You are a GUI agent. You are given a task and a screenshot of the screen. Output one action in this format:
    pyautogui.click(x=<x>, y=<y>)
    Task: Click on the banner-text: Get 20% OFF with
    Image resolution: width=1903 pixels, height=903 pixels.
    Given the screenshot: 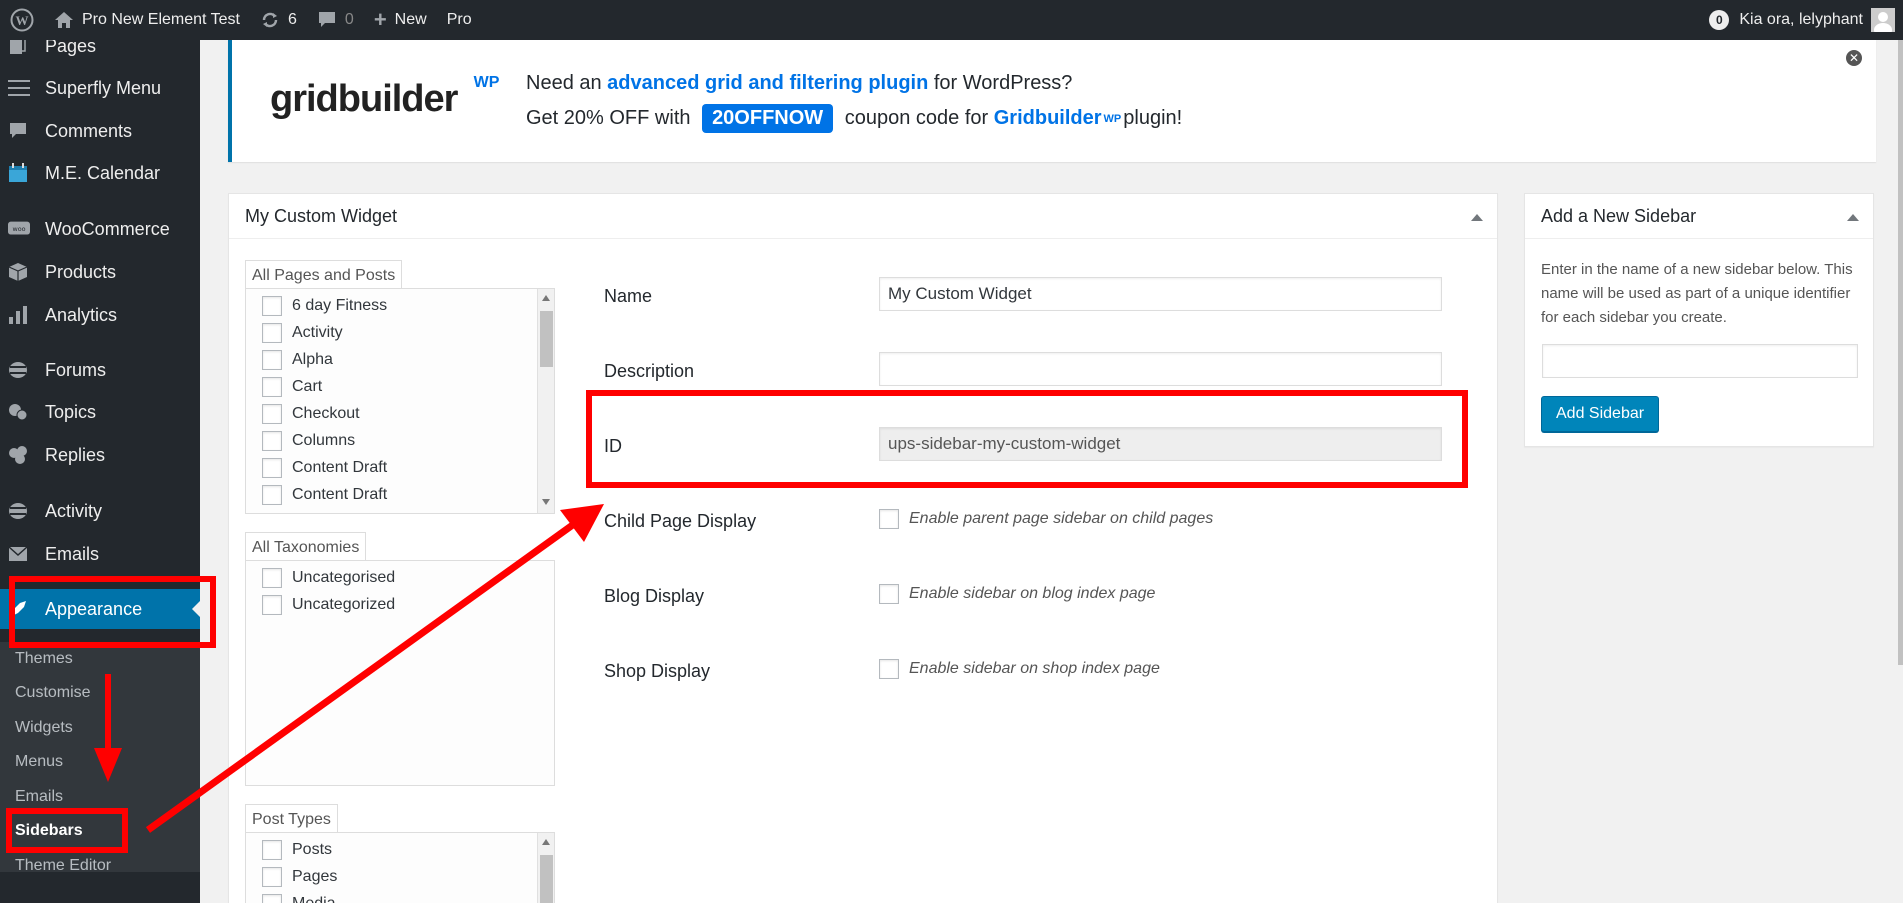 What is the action you would take?
    pyautogui.click(x=611, y=118)
    